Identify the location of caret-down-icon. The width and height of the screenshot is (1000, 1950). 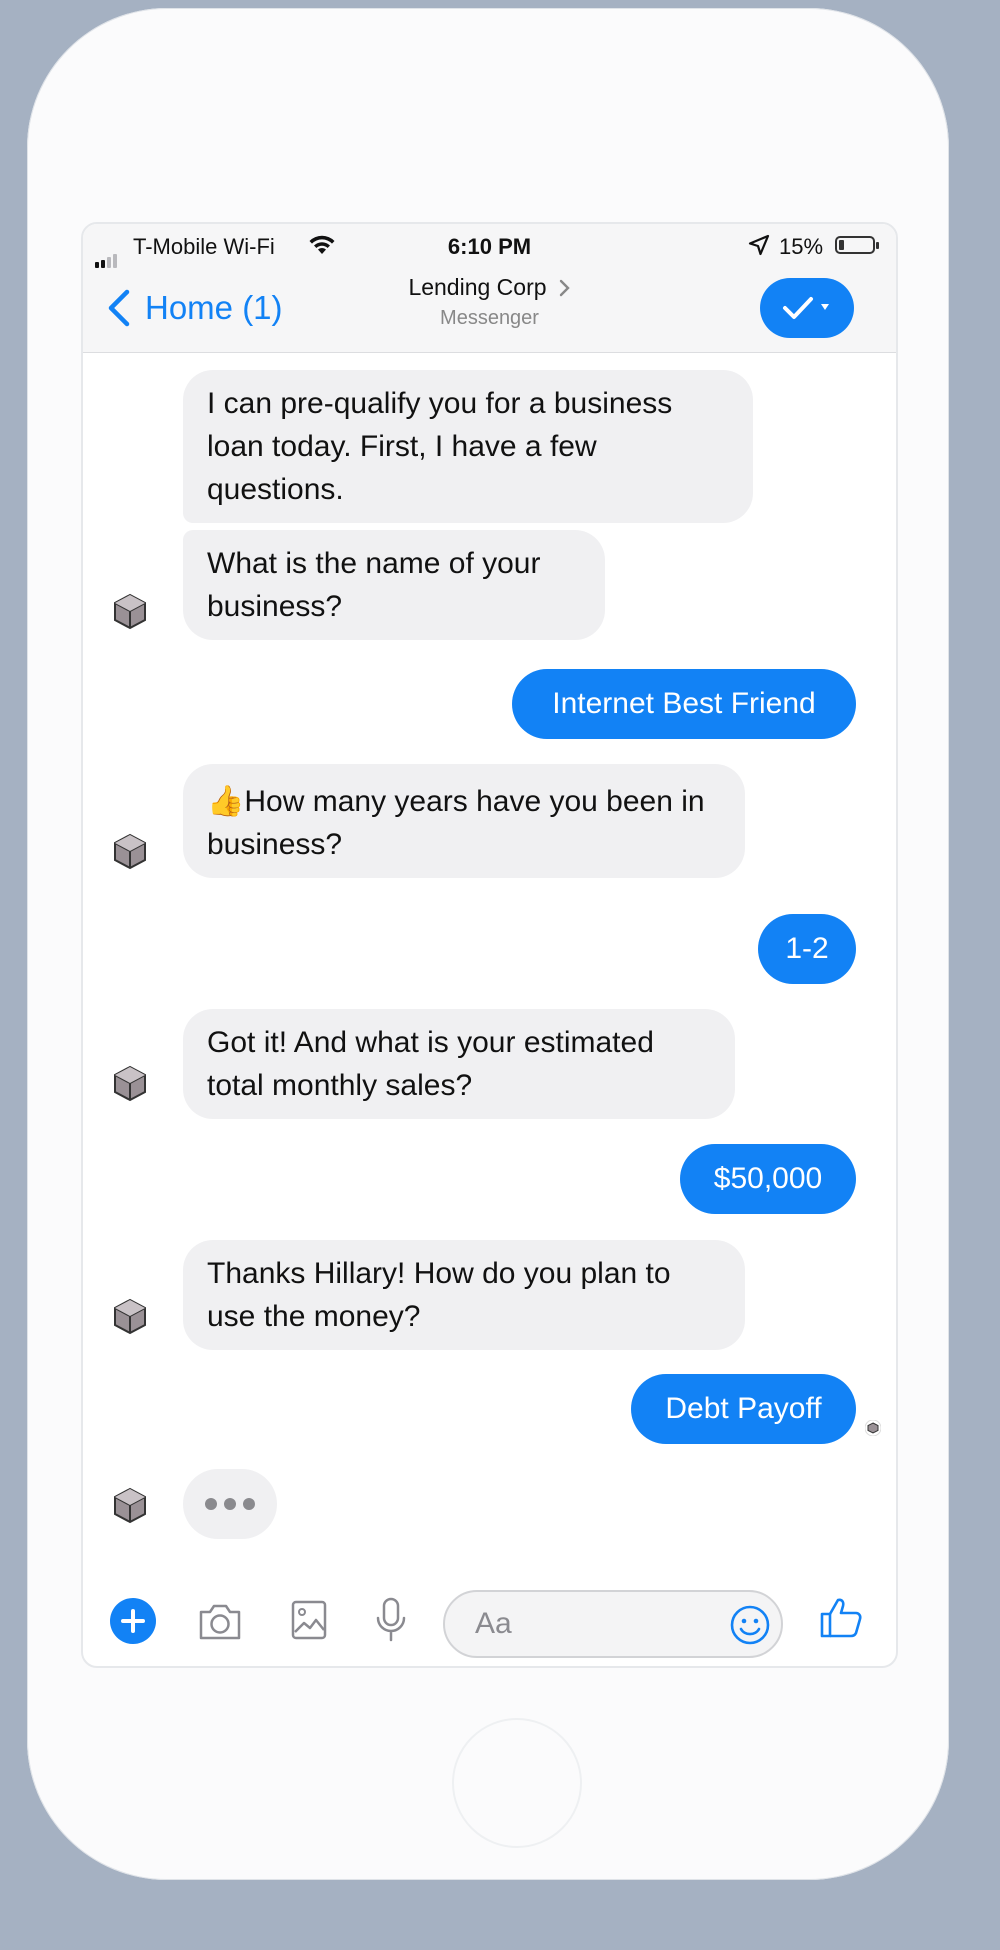
(825, 307).